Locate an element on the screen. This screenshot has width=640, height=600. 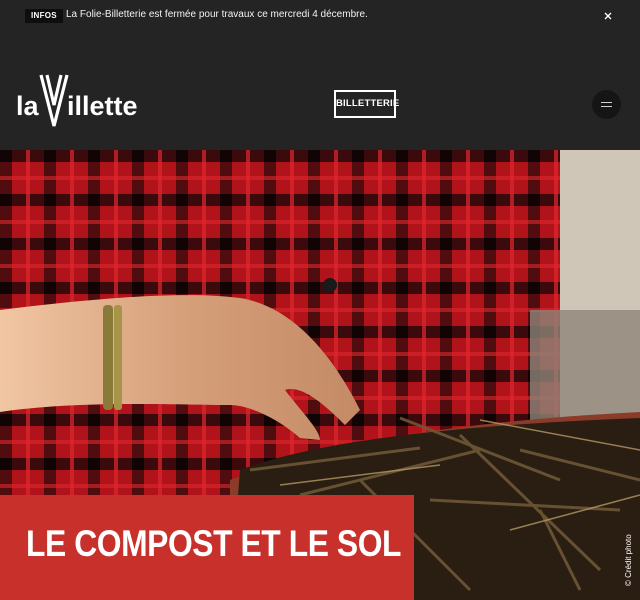
close-icon is located at coordinates (608, 16).